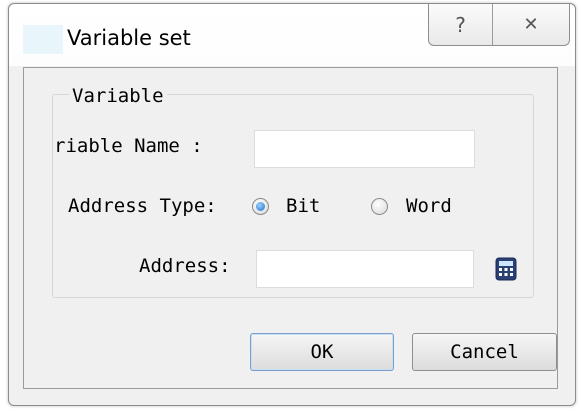  Describe the element at coordinates (506, 269) in the screenshot. I see `calculator-icon` at that location.